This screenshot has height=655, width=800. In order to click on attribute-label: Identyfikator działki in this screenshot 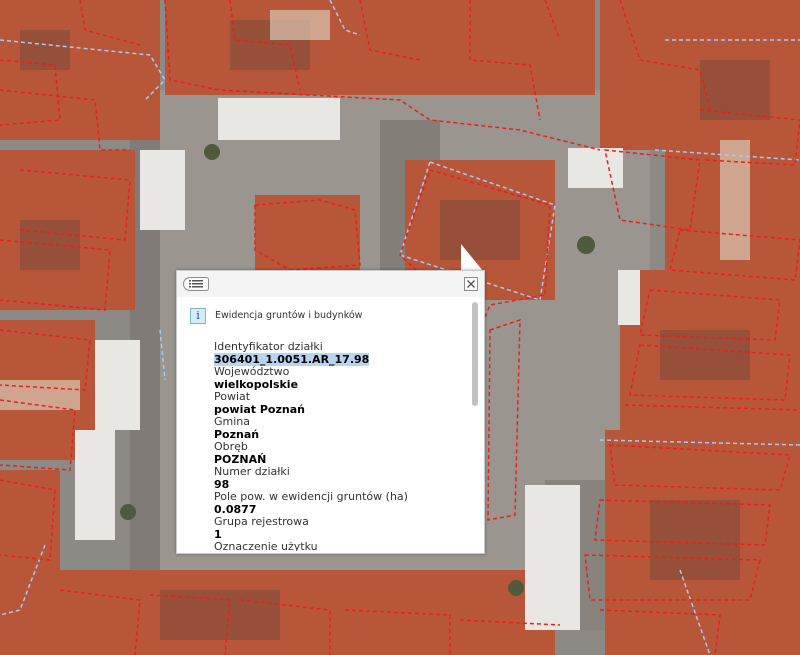, I will do `click(268, 347)`.